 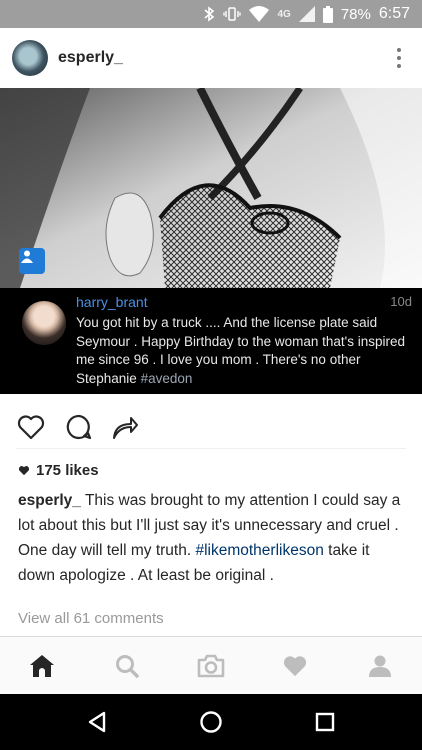 I want to click on comment-time: 10d, so click(x=401, y=301).